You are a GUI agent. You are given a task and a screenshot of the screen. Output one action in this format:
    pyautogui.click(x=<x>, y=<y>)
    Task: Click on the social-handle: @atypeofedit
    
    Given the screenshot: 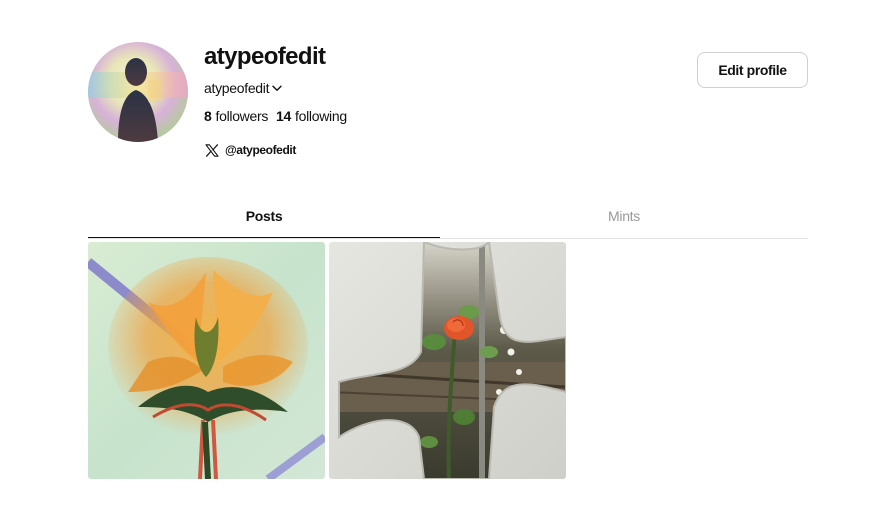 What is the action you would take?
    pyautogui.click(x=260, y=150)
    